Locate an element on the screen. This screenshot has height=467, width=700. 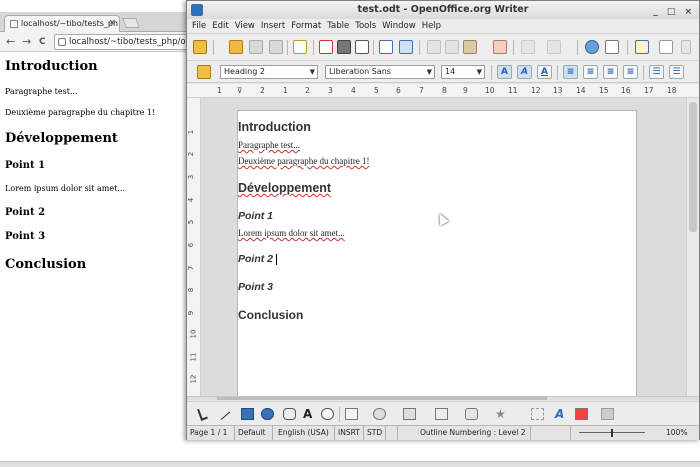
page-info-icon is located at coordinates (62, 42).